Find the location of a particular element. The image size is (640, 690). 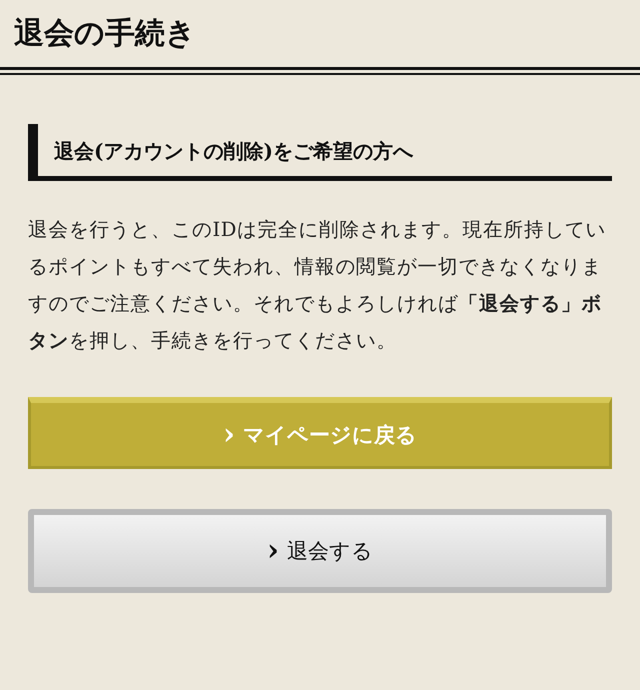

section-heading: 退会(アカウントの削除)をご希望の方へ is located at coordinates (320, 152).